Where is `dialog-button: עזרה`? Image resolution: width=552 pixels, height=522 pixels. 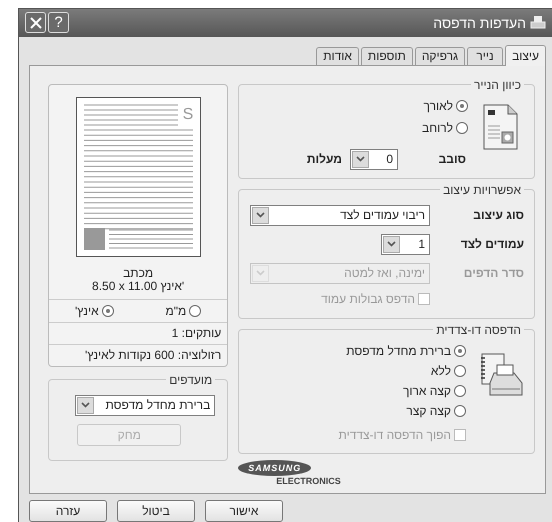
dialog-button: עזרה is located at coordinates (68, 511).